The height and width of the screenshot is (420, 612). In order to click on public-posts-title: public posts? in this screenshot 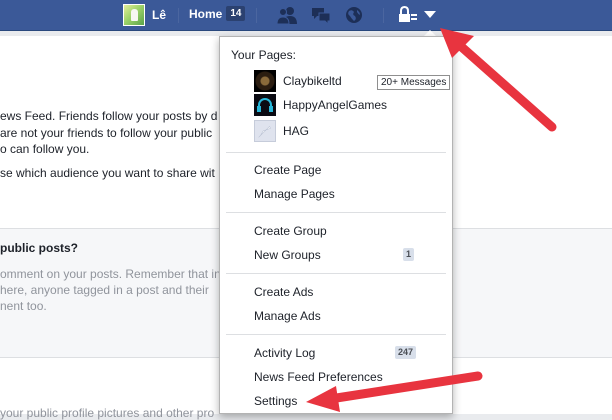, I will do `click(39, 248)`.